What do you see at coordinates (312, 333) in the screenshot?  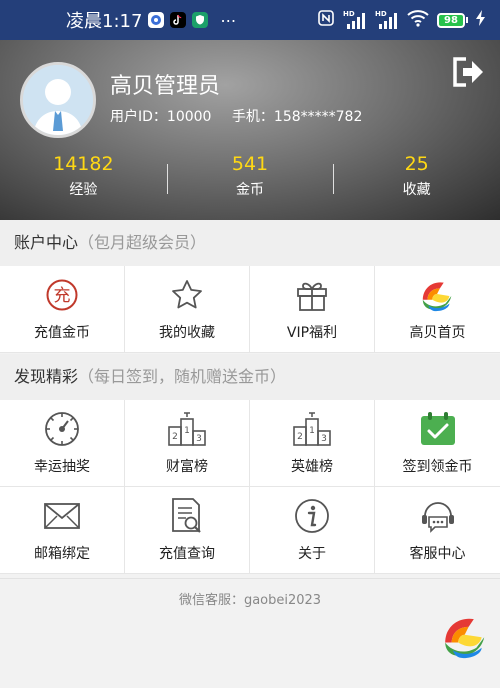 I see `grid-item-label: VIP福利` at bounding box center [312, 333].